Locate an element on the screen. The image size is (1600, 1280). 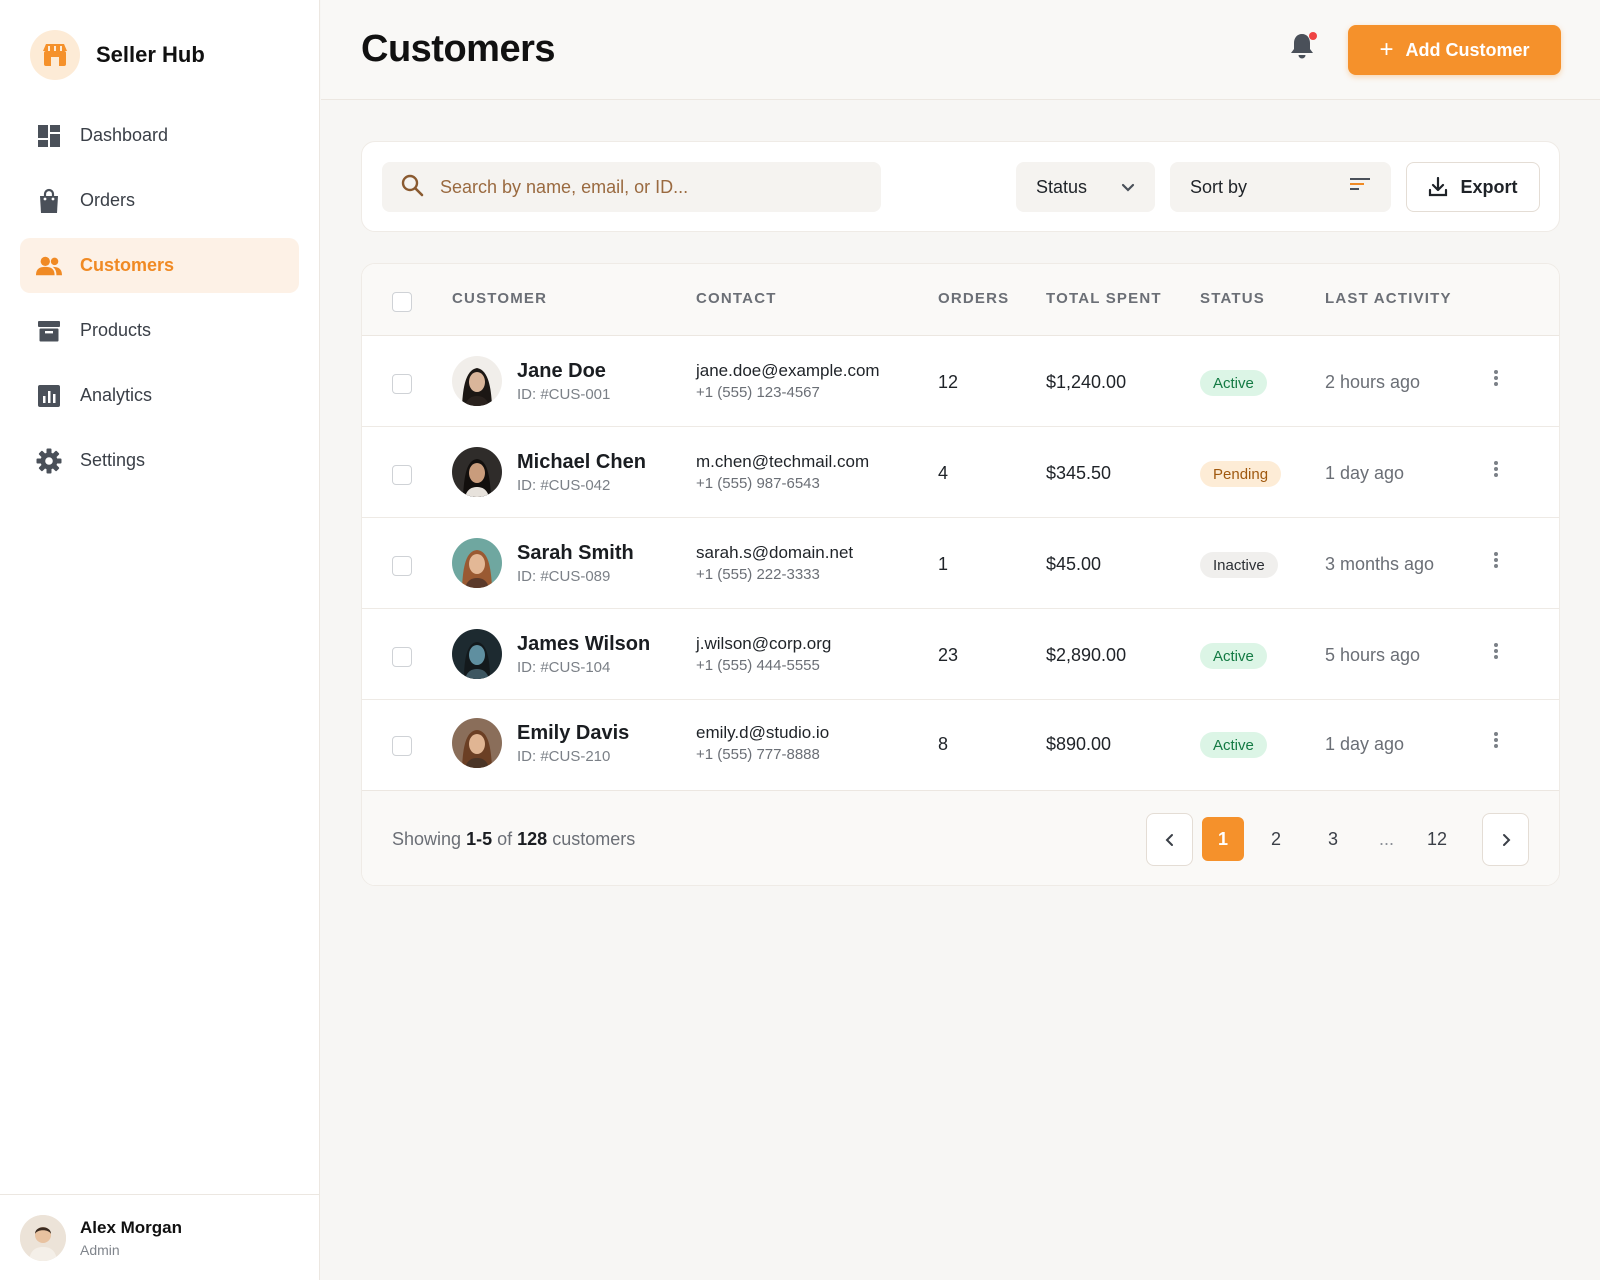
sidebar-item-label: Dashboard is located at coordinates (124, 135).